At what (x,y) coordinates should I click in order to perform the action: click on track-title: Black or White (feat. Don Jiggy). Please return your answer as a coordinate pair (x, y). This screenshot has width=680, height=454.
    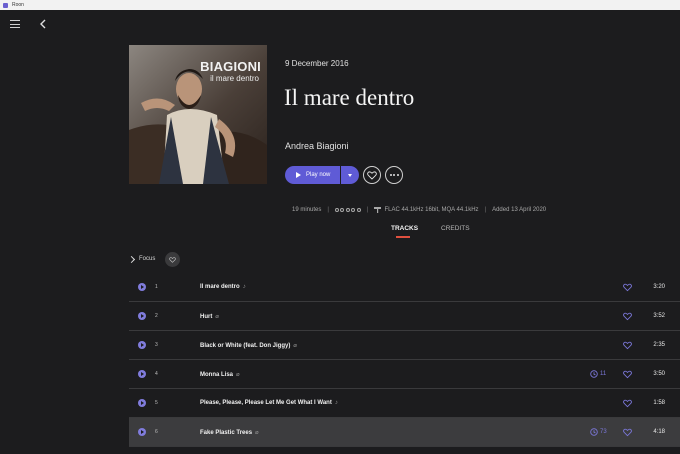
    Looking at the image, I should click on (245, 346).